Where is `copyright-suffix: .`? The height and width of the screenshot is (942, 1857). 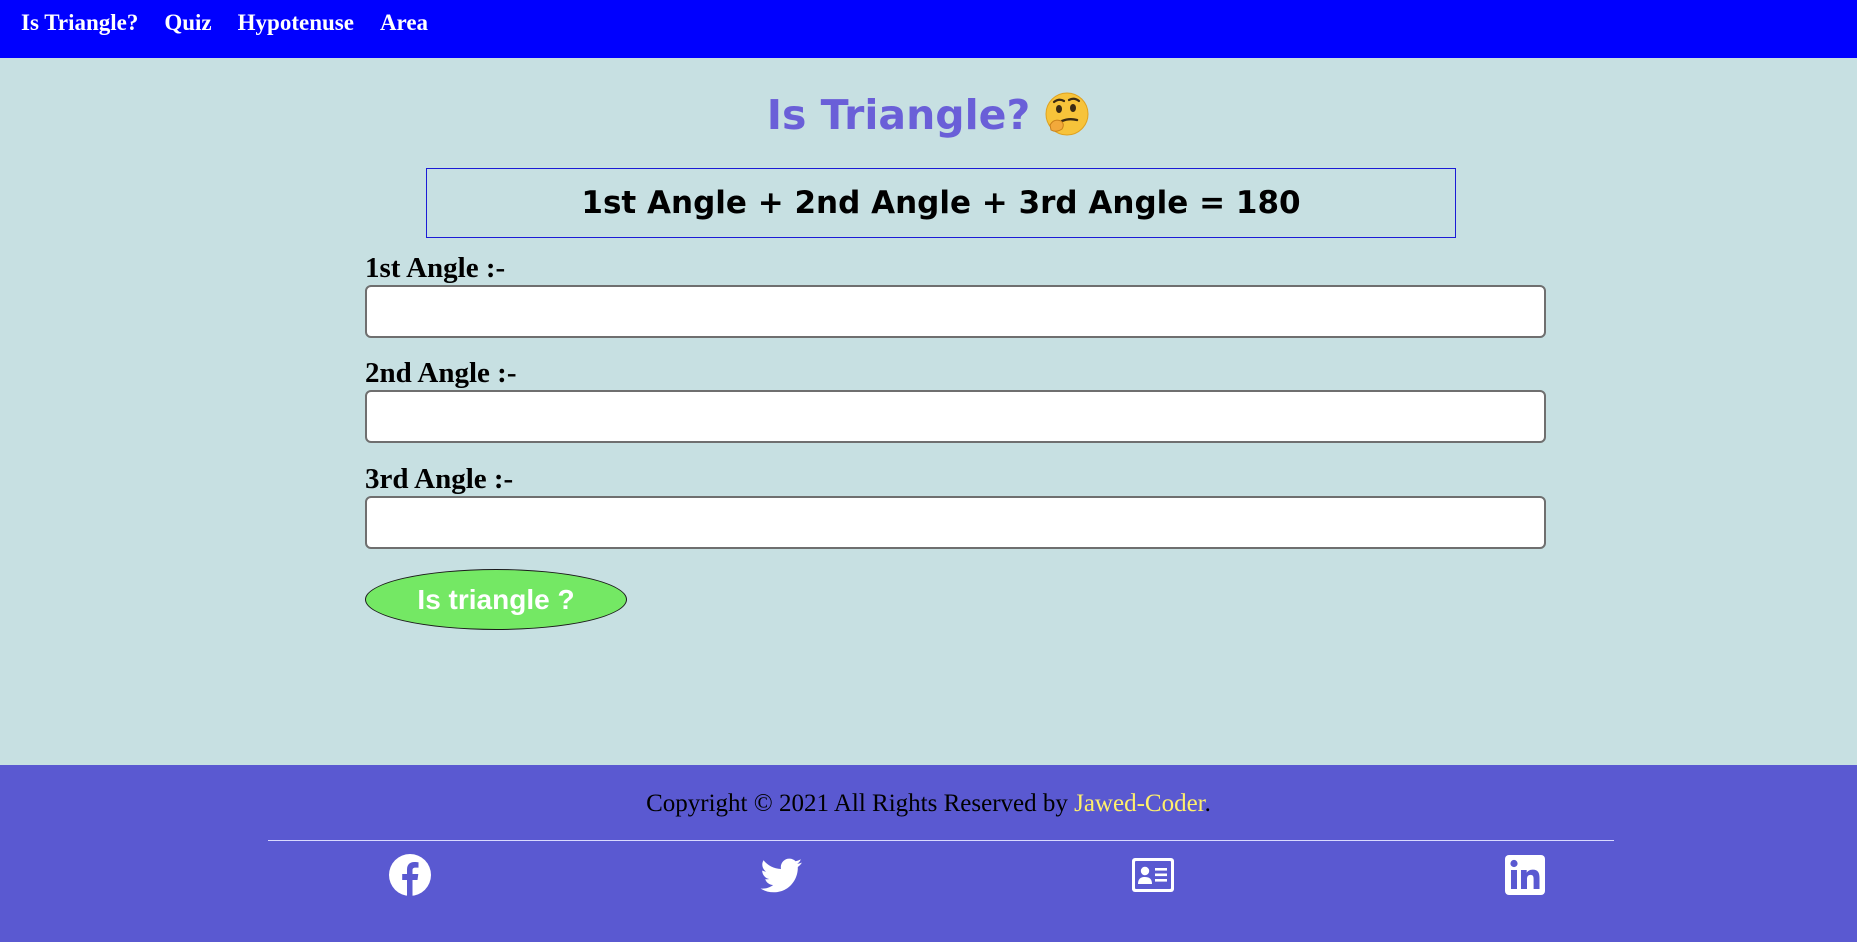
copyright-suffix: . is located at coordinates (1207, 803).